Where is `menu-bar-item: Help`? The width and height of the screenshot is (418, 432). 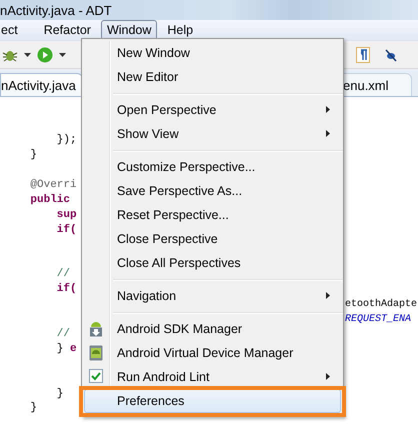
menu-bar-item: Help is located at coordinates (180, 30).